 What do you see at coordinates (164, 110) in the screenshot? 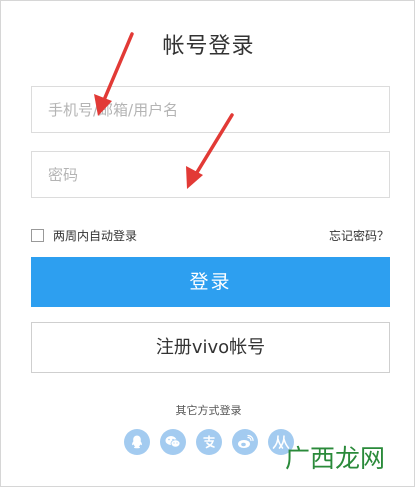
I see `annotation-arrows` at bounding box center [164, 110].